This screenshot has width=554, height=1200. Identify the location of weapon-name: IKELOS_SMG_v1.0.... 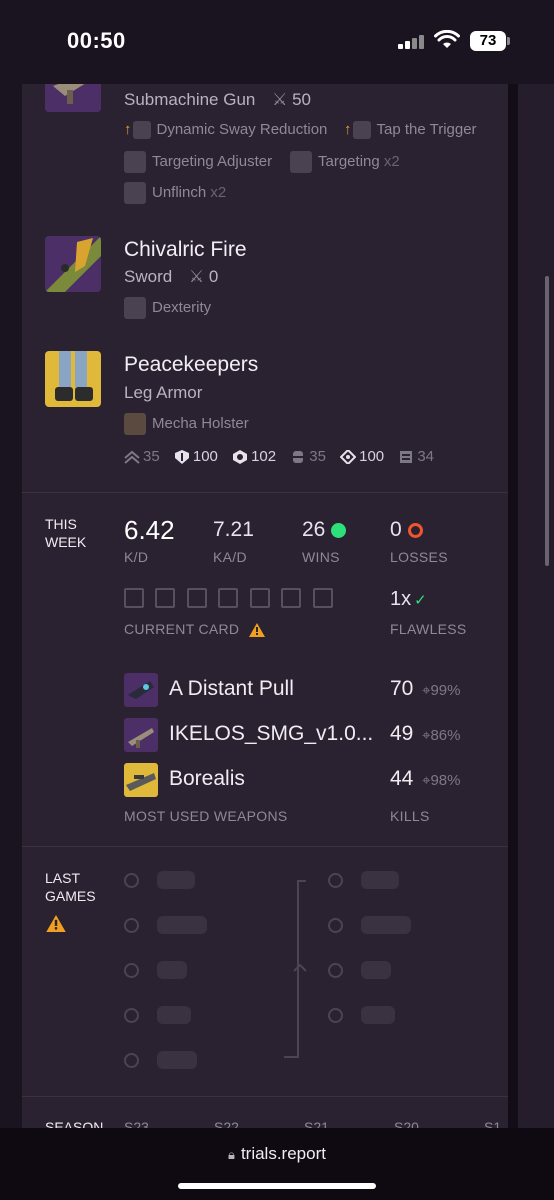
(271, 734).